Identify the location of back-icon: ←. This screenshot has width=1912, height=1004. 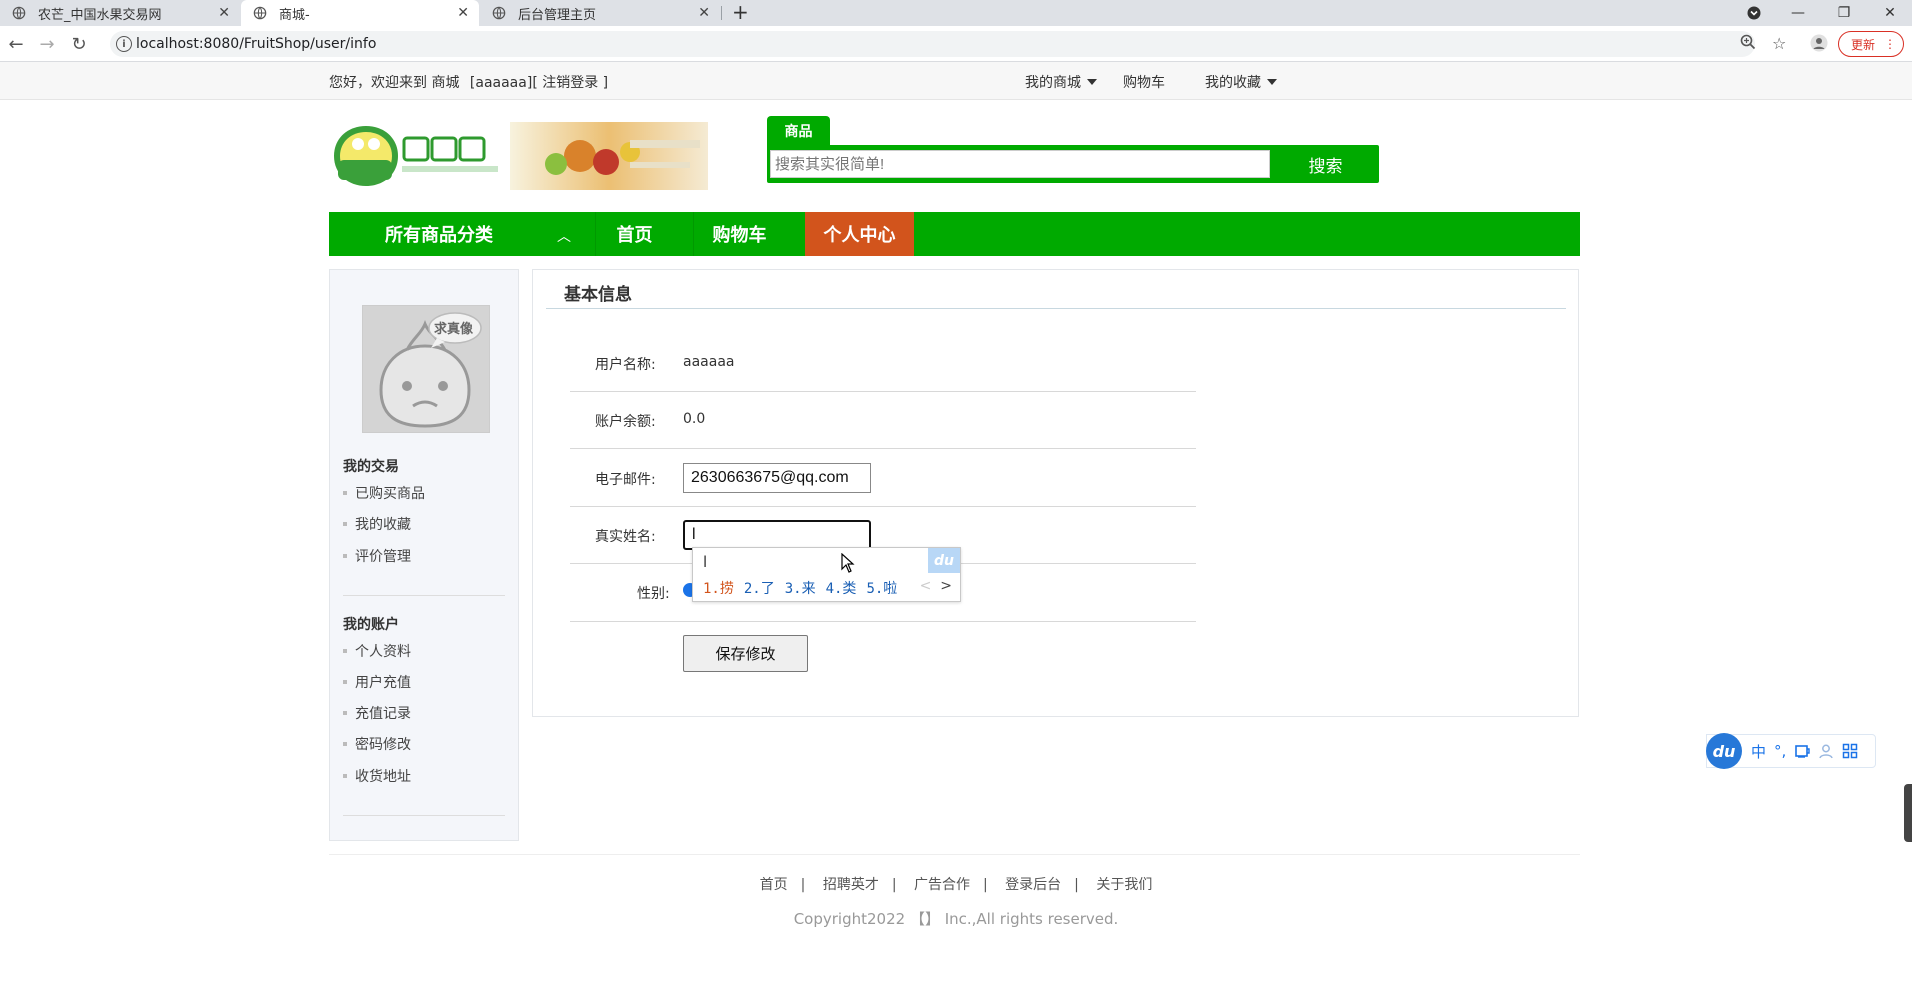
(16, 44).